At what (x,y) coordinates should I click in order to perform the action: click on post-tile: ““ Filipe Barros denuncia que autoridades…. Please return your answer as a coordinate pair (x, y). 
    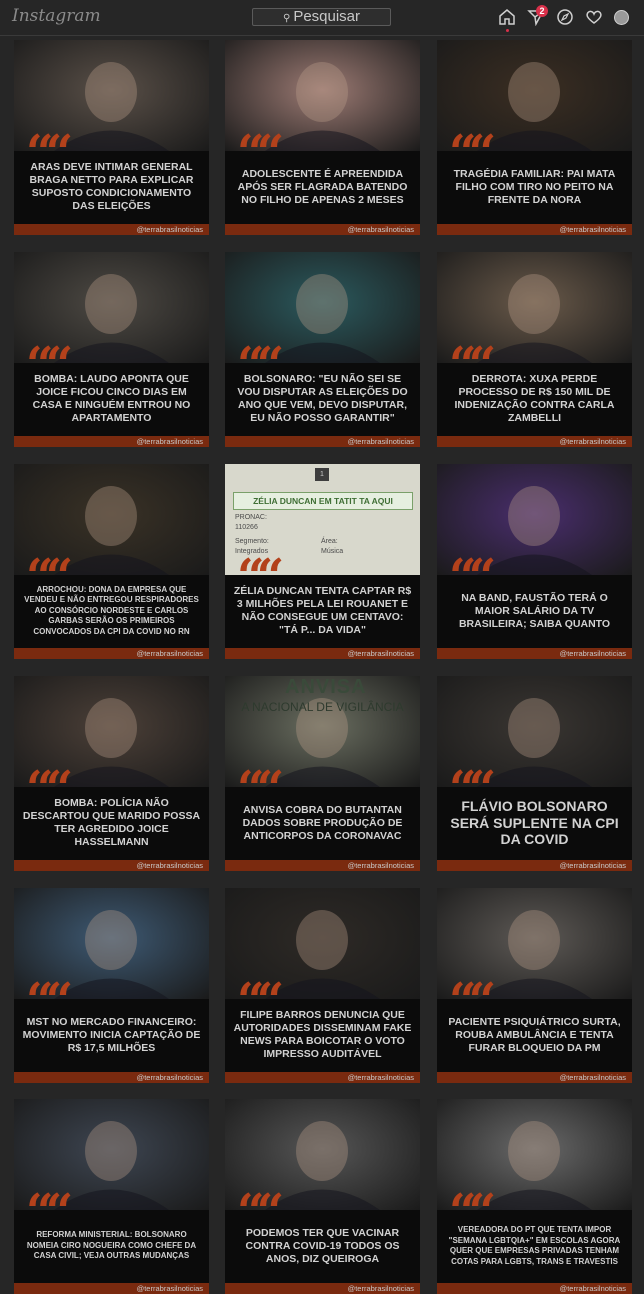
    Looking at the image, I should click on (322, 985).